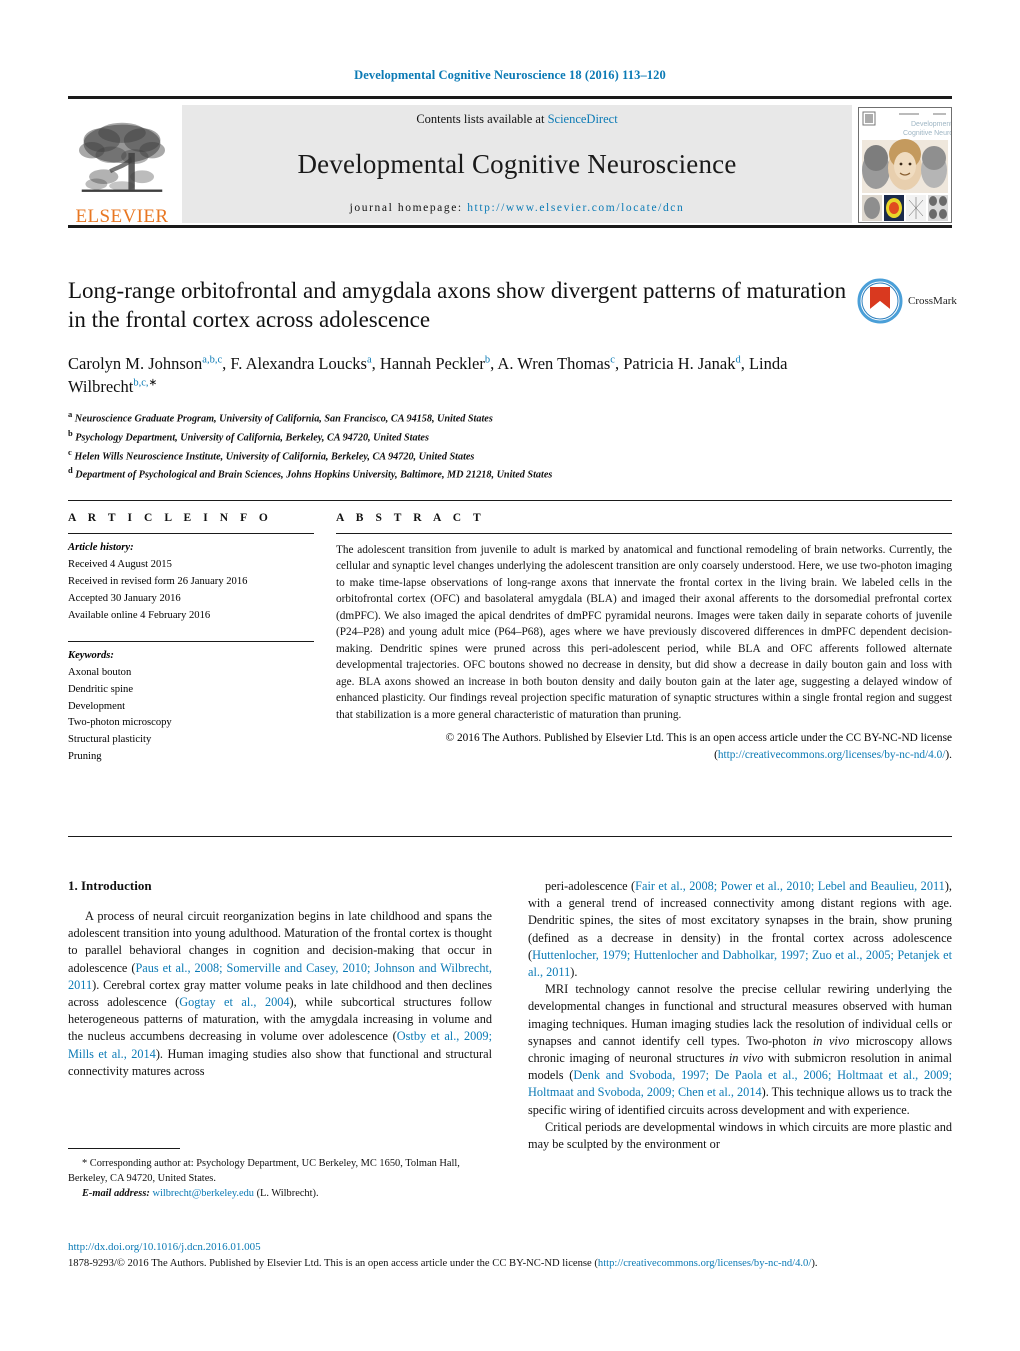  I want to click on homepage-prefix: journal homepage:, so click(408, 208).